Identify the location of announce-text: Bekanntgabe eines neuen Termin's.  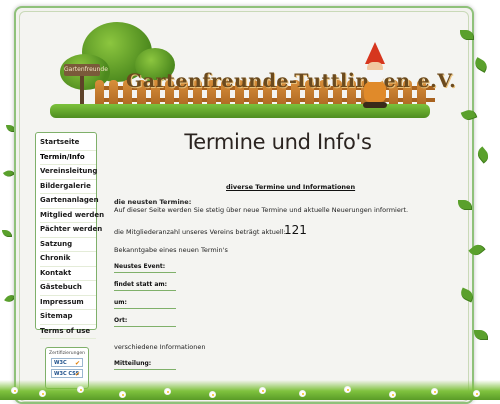
(171, 250).